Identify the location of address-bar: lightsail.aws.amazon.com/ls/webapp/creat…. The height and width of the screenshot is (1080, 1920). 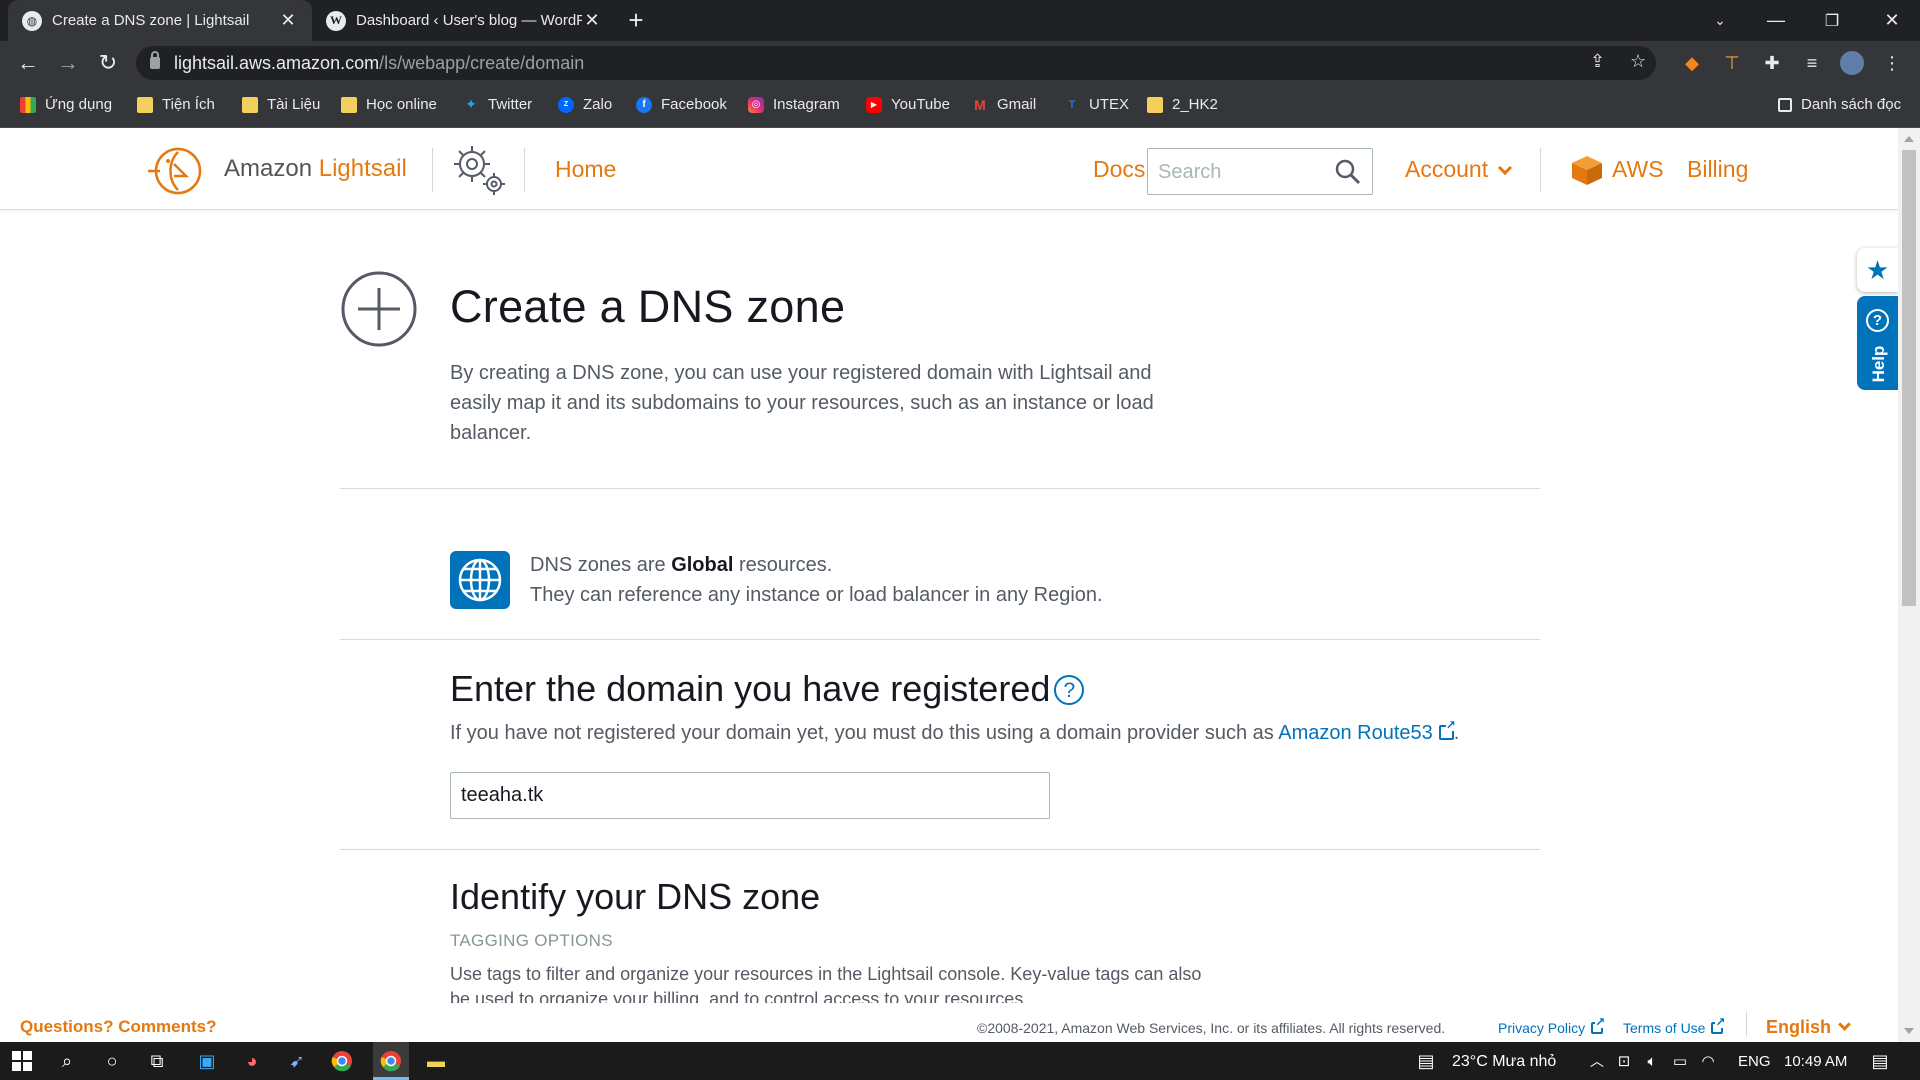
(896, 63).